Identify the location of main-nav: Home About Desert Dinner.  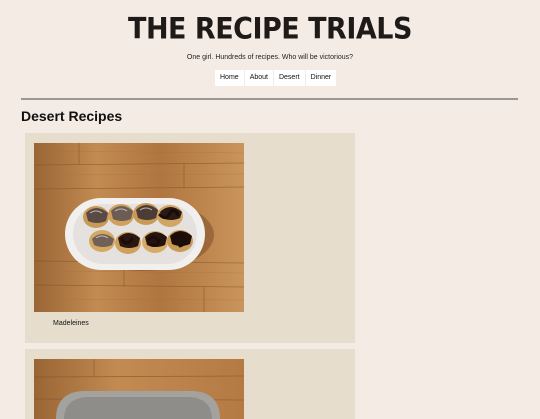
(276, 78).